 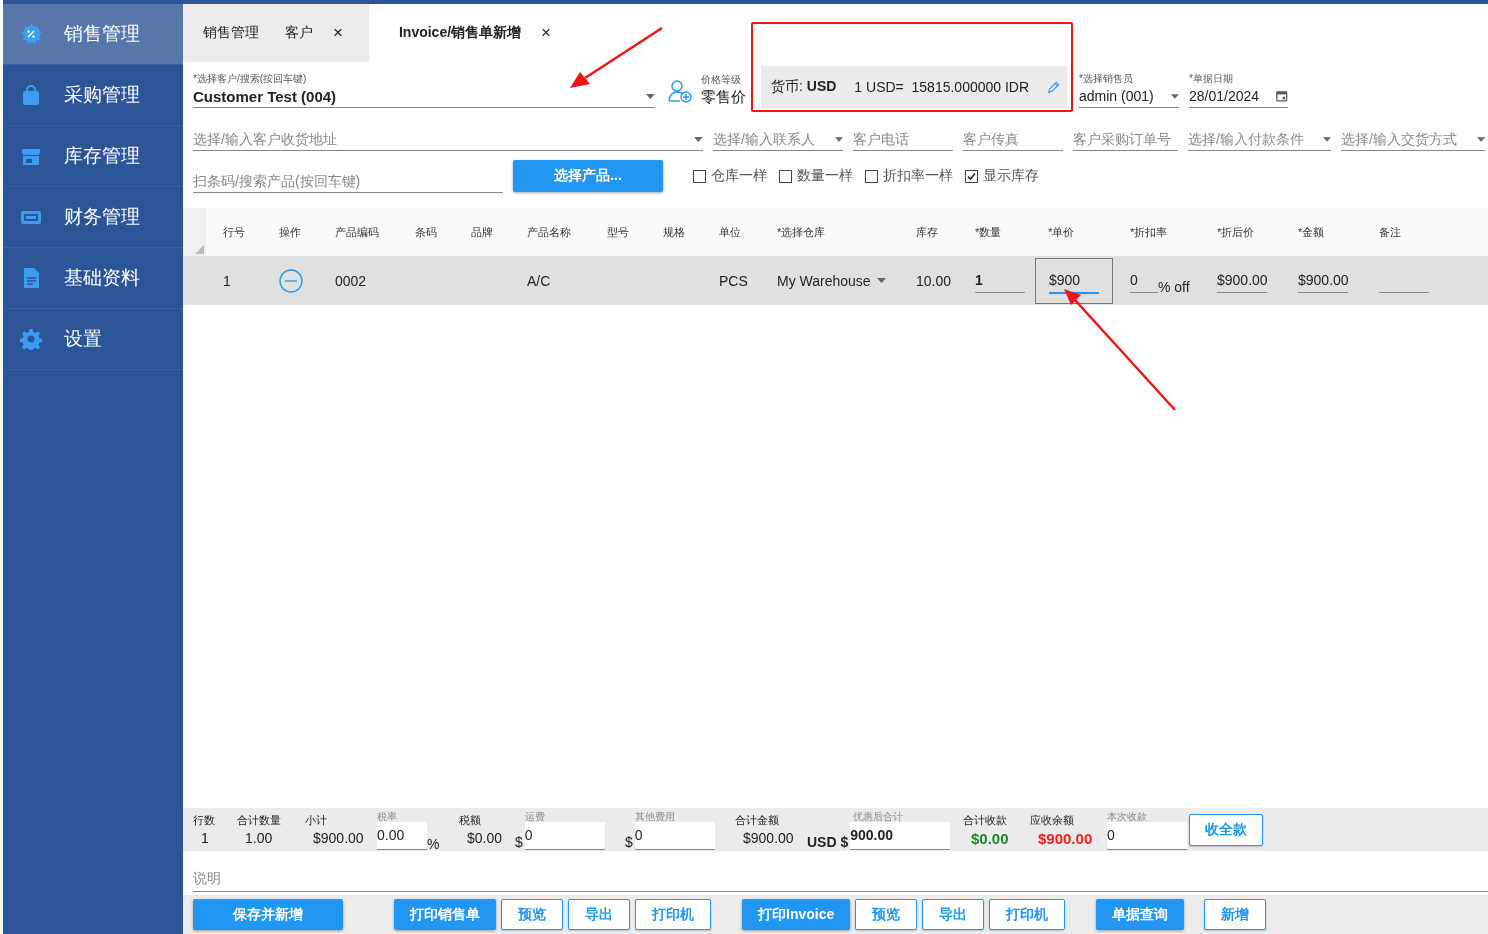 I want to click on tab: 销售管理, so click(x=244, y=33).